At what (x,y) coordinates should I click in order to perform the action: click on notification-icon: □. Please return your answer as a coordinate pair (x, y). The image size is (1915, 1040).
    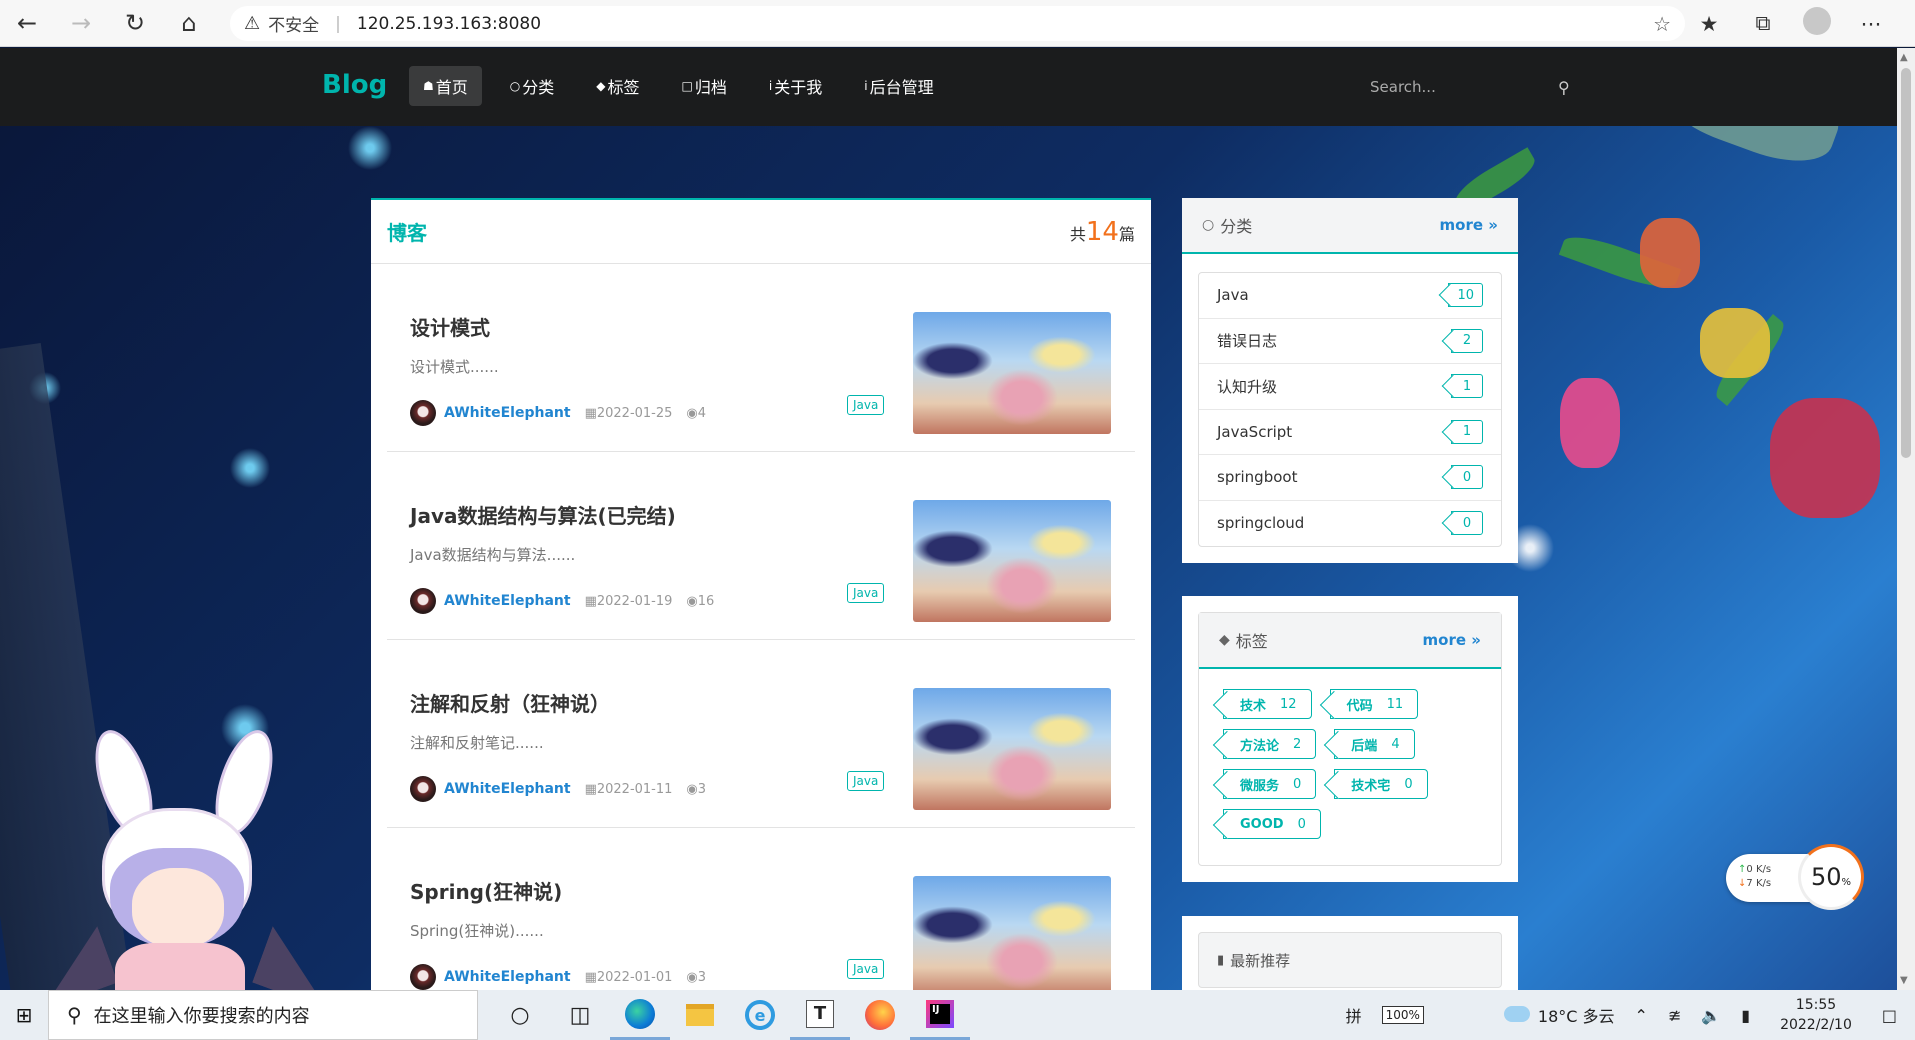
    Looking at the image, I should click on (1889, 1015).